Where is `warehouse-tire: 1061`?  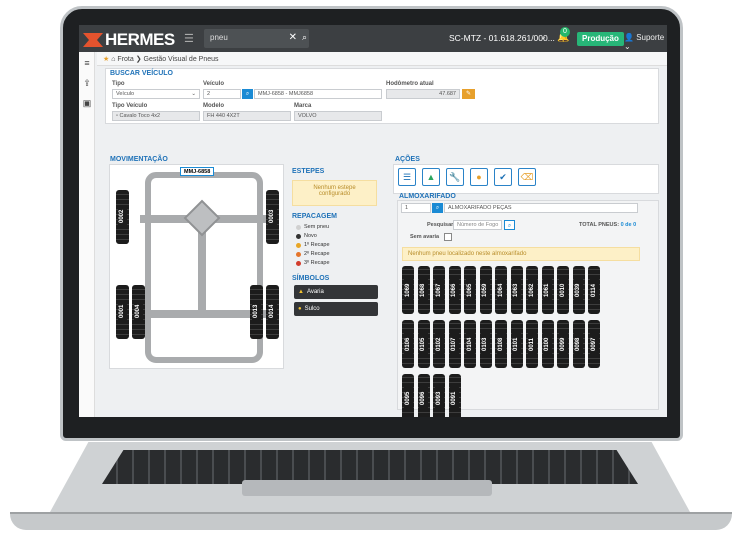
warehouse-tire: 1061 is located at coordinates (547, 290).